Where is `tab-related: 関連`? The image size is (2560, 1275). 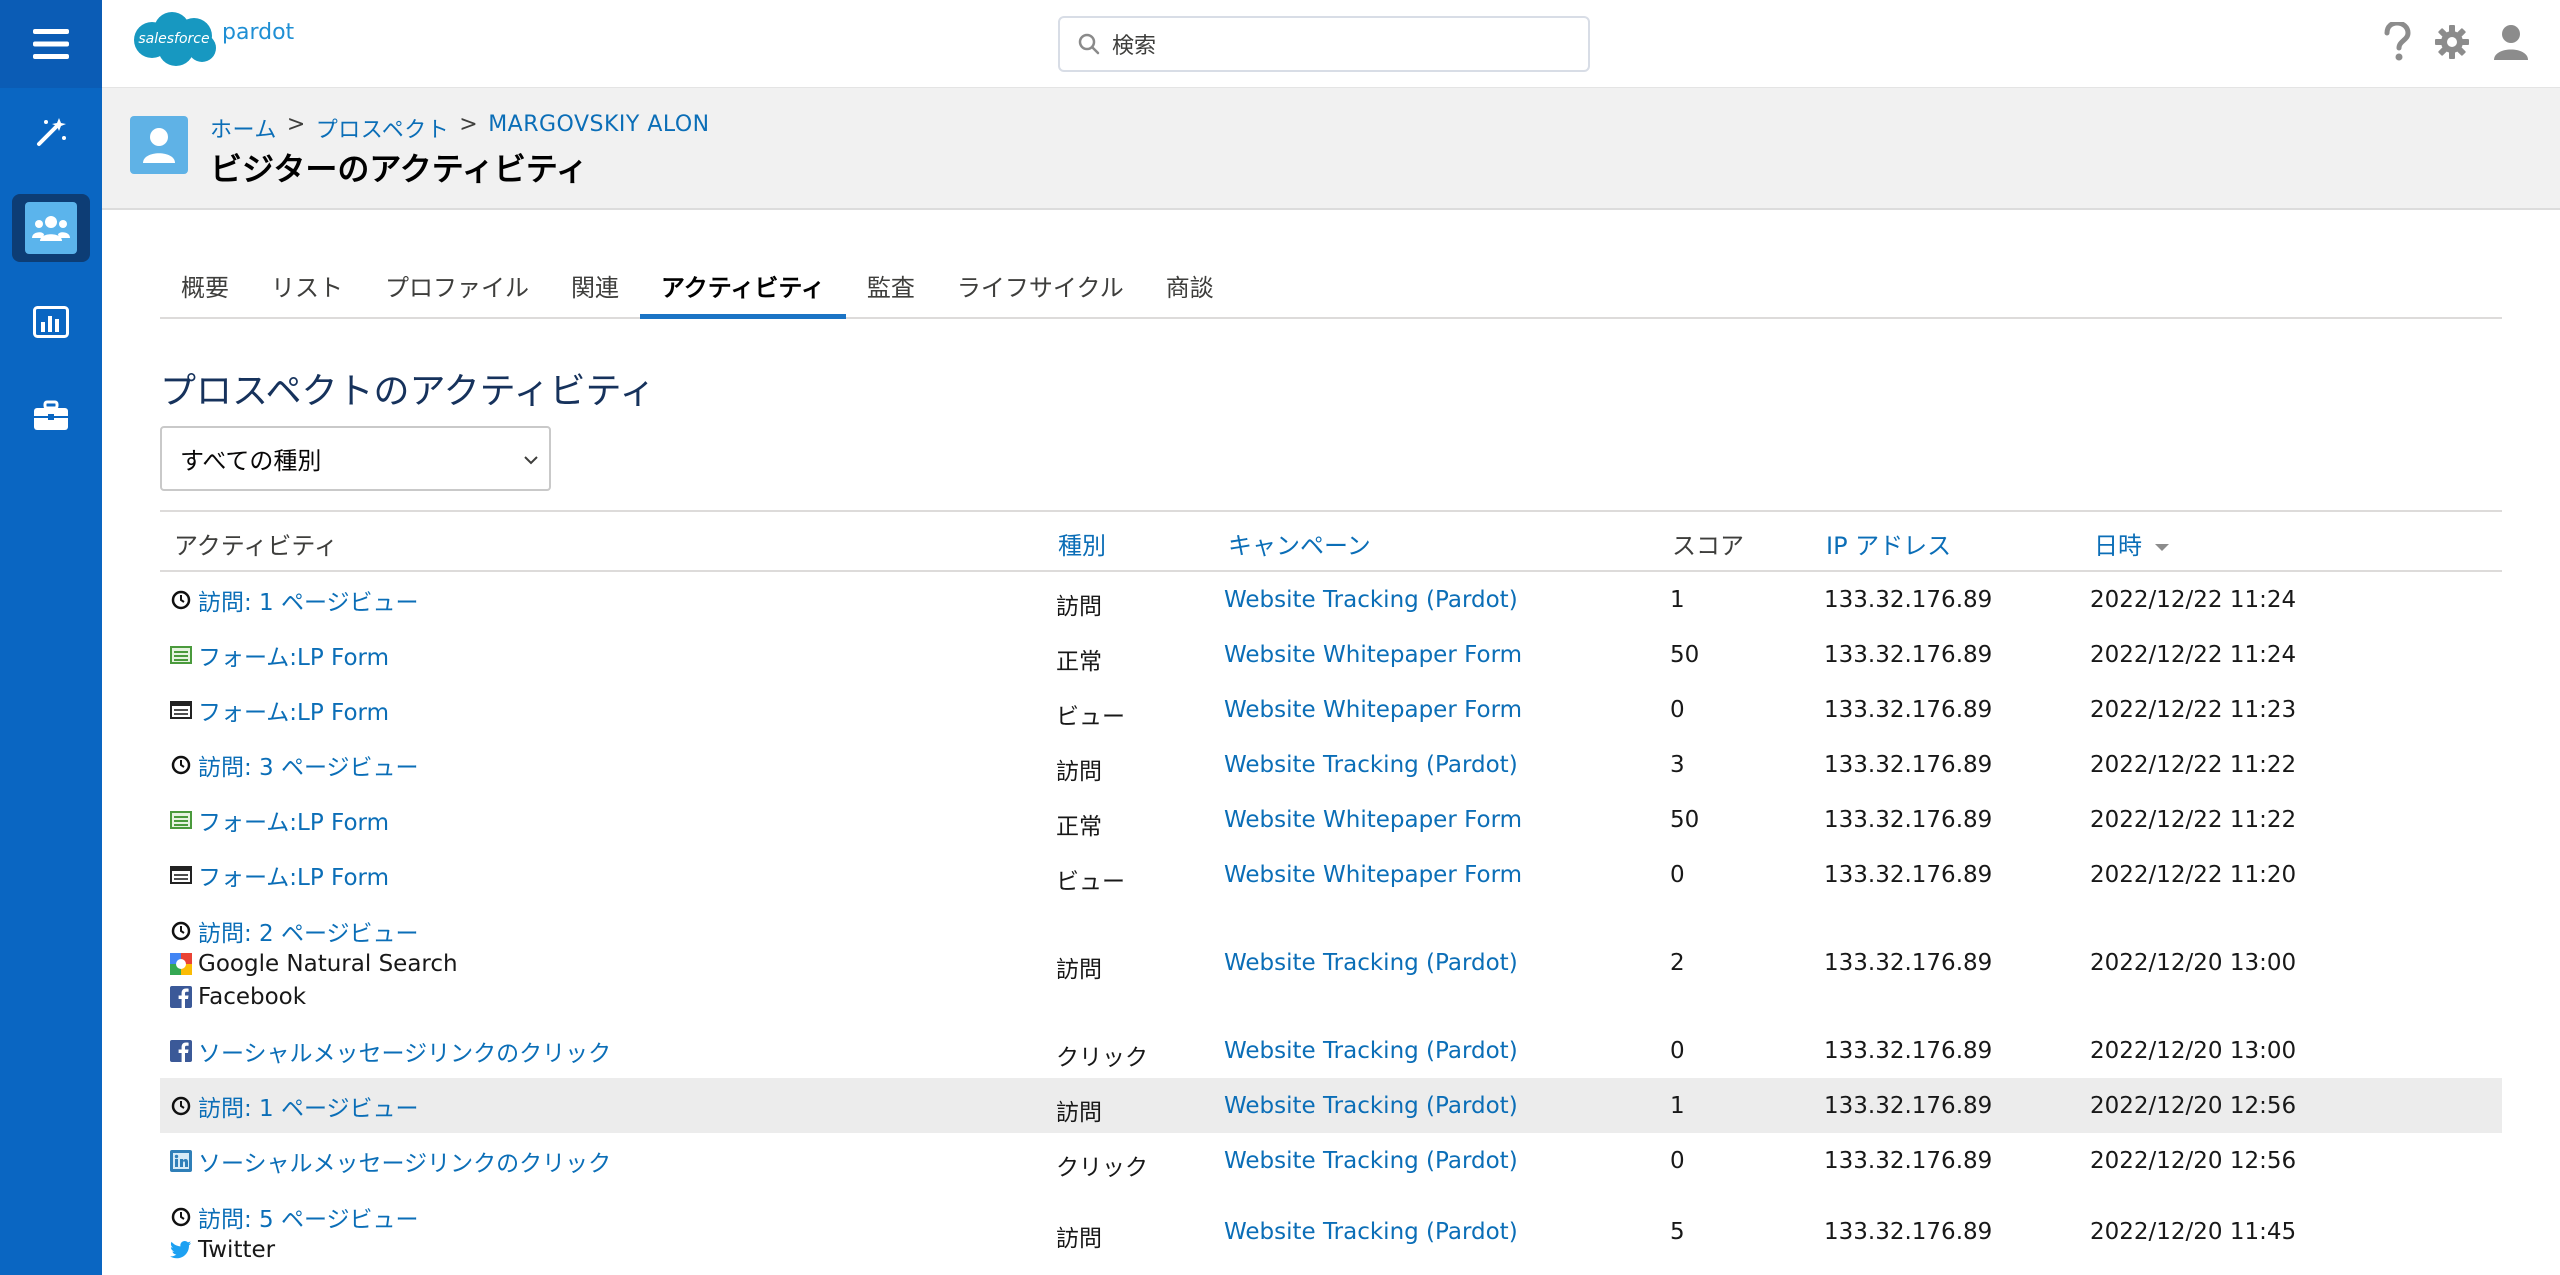
tab-related: 関連 is located at coordinates (595, 284).